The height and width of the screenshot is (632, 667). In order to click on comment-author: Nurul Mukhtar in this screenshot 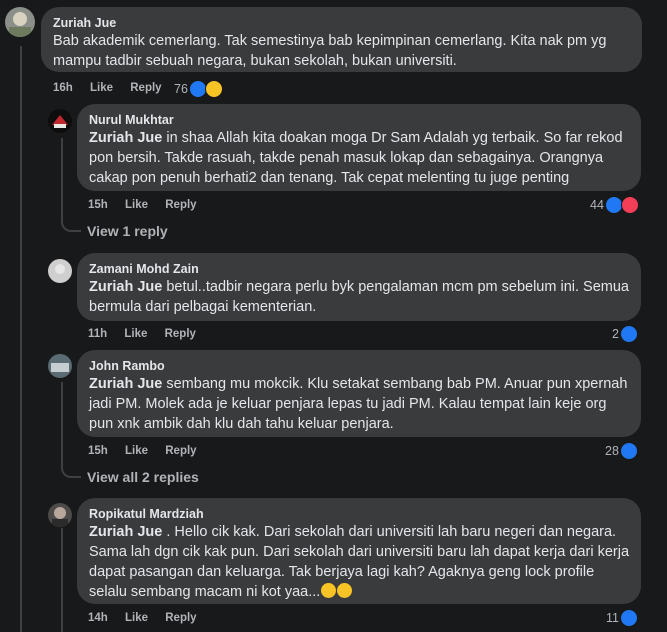, I will do `click(359, 120)`.